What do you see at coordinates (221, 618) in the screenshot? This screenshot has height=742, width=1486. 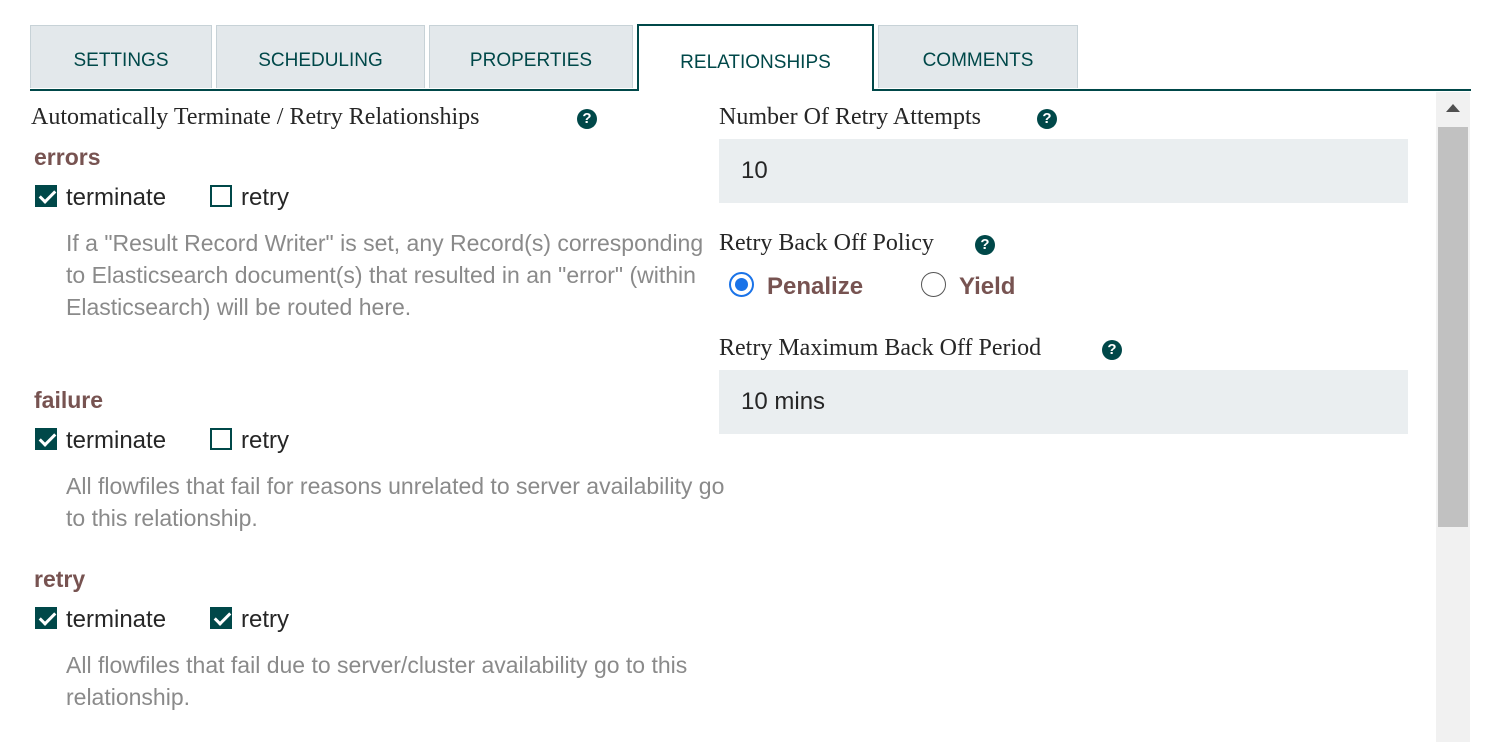 I see `retry-checkbox-retry` at bounding box center [221, 618].